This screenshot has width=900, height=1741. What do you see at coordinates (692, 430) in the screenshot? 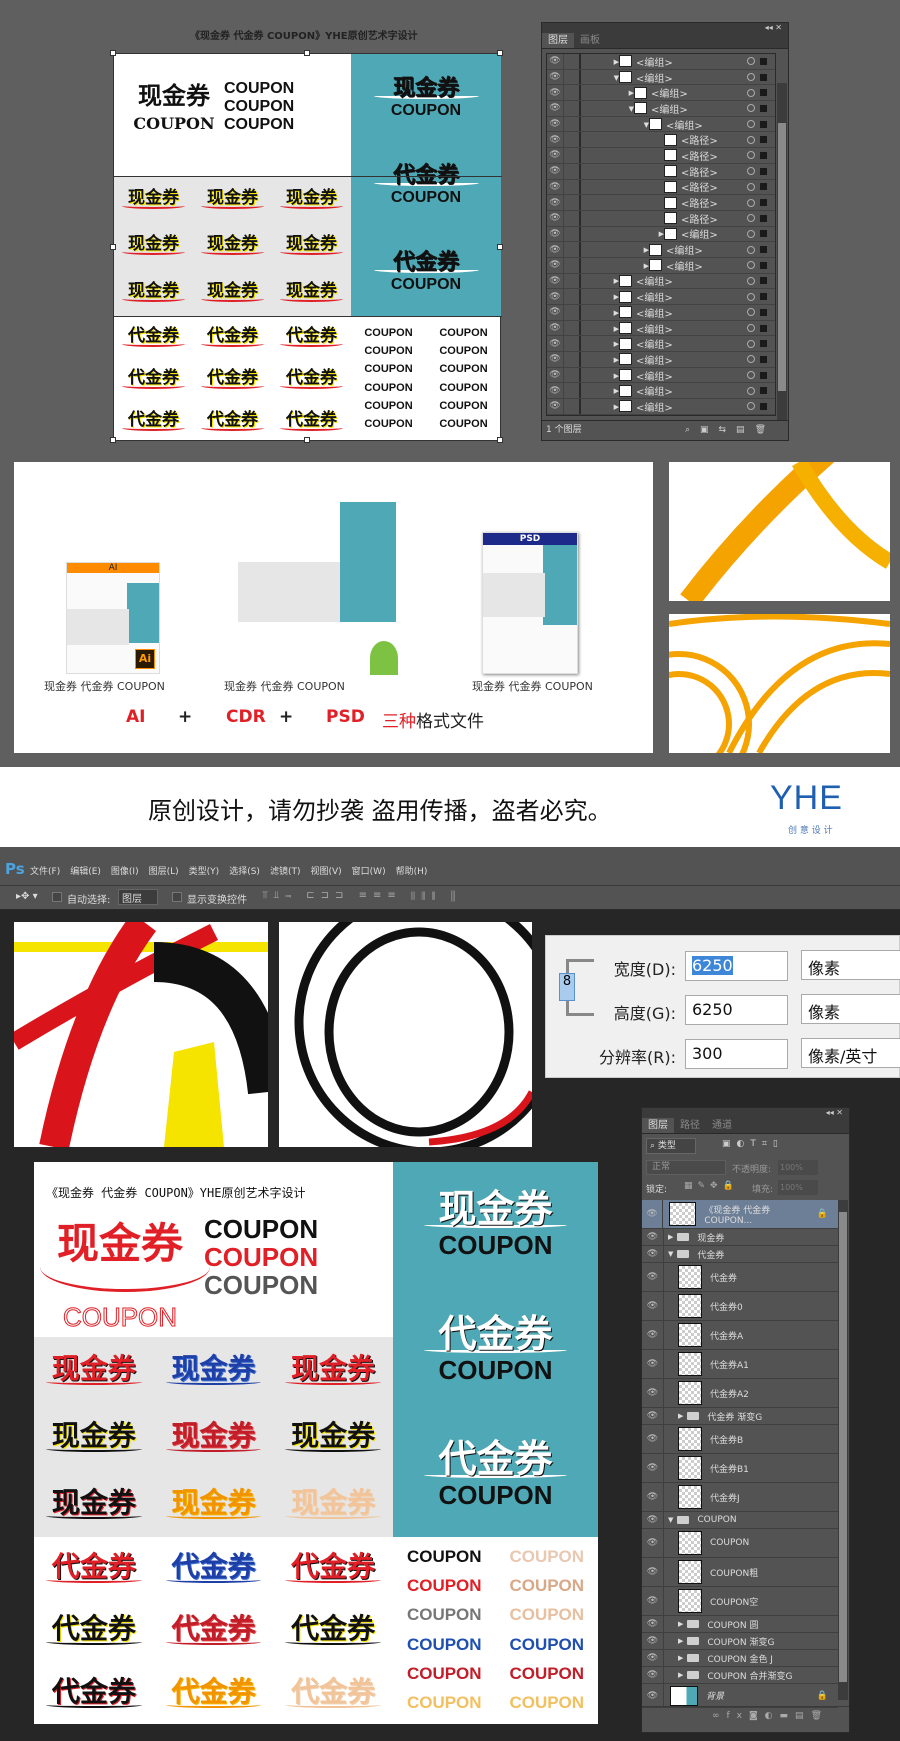
I see `search-icon: ⌕` at bounding box center [692, 430].